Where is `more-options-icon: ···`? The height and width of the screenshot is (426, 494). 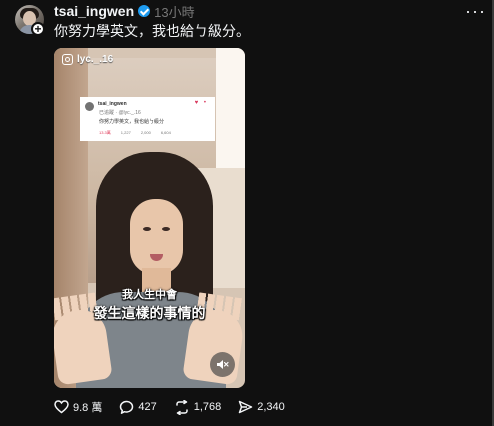
more-options-icon: ··· is located at coordinates (475, 11).